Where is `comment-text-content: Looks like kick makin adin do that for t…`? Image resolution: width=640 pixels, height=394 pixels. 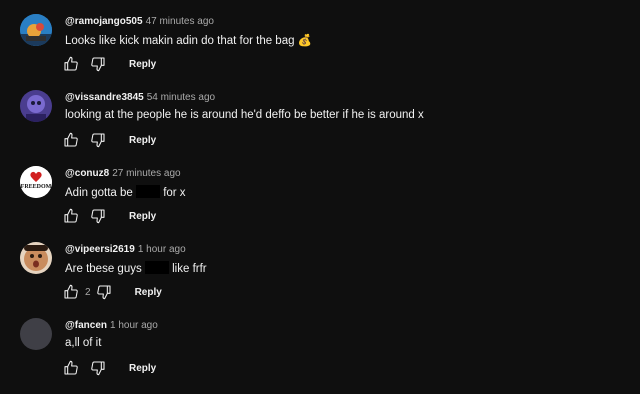 comment-text-content: Looks like kick makin adin do that for t… is located at coordinates (180, 41).